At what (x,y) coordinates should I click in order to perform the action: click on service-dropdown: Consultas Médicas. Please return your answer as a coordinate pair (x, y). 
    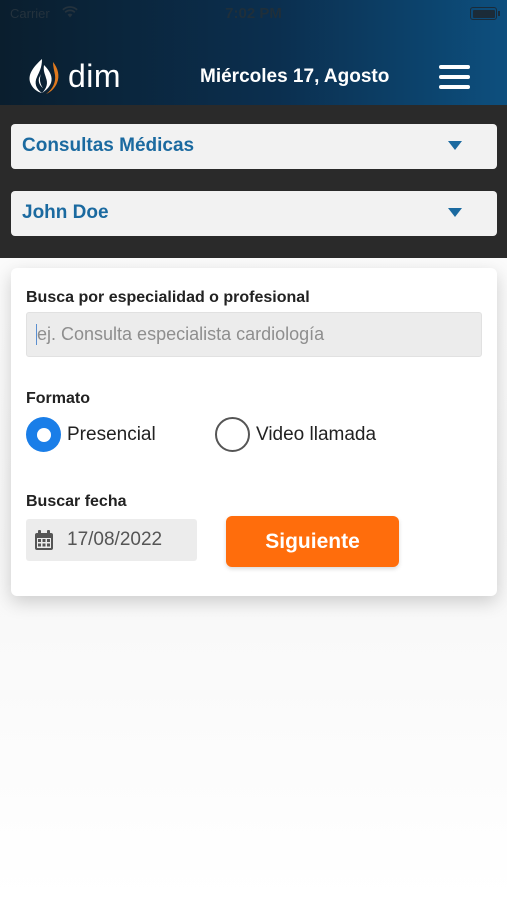
    Looking at the image, I should click on (254, 146).